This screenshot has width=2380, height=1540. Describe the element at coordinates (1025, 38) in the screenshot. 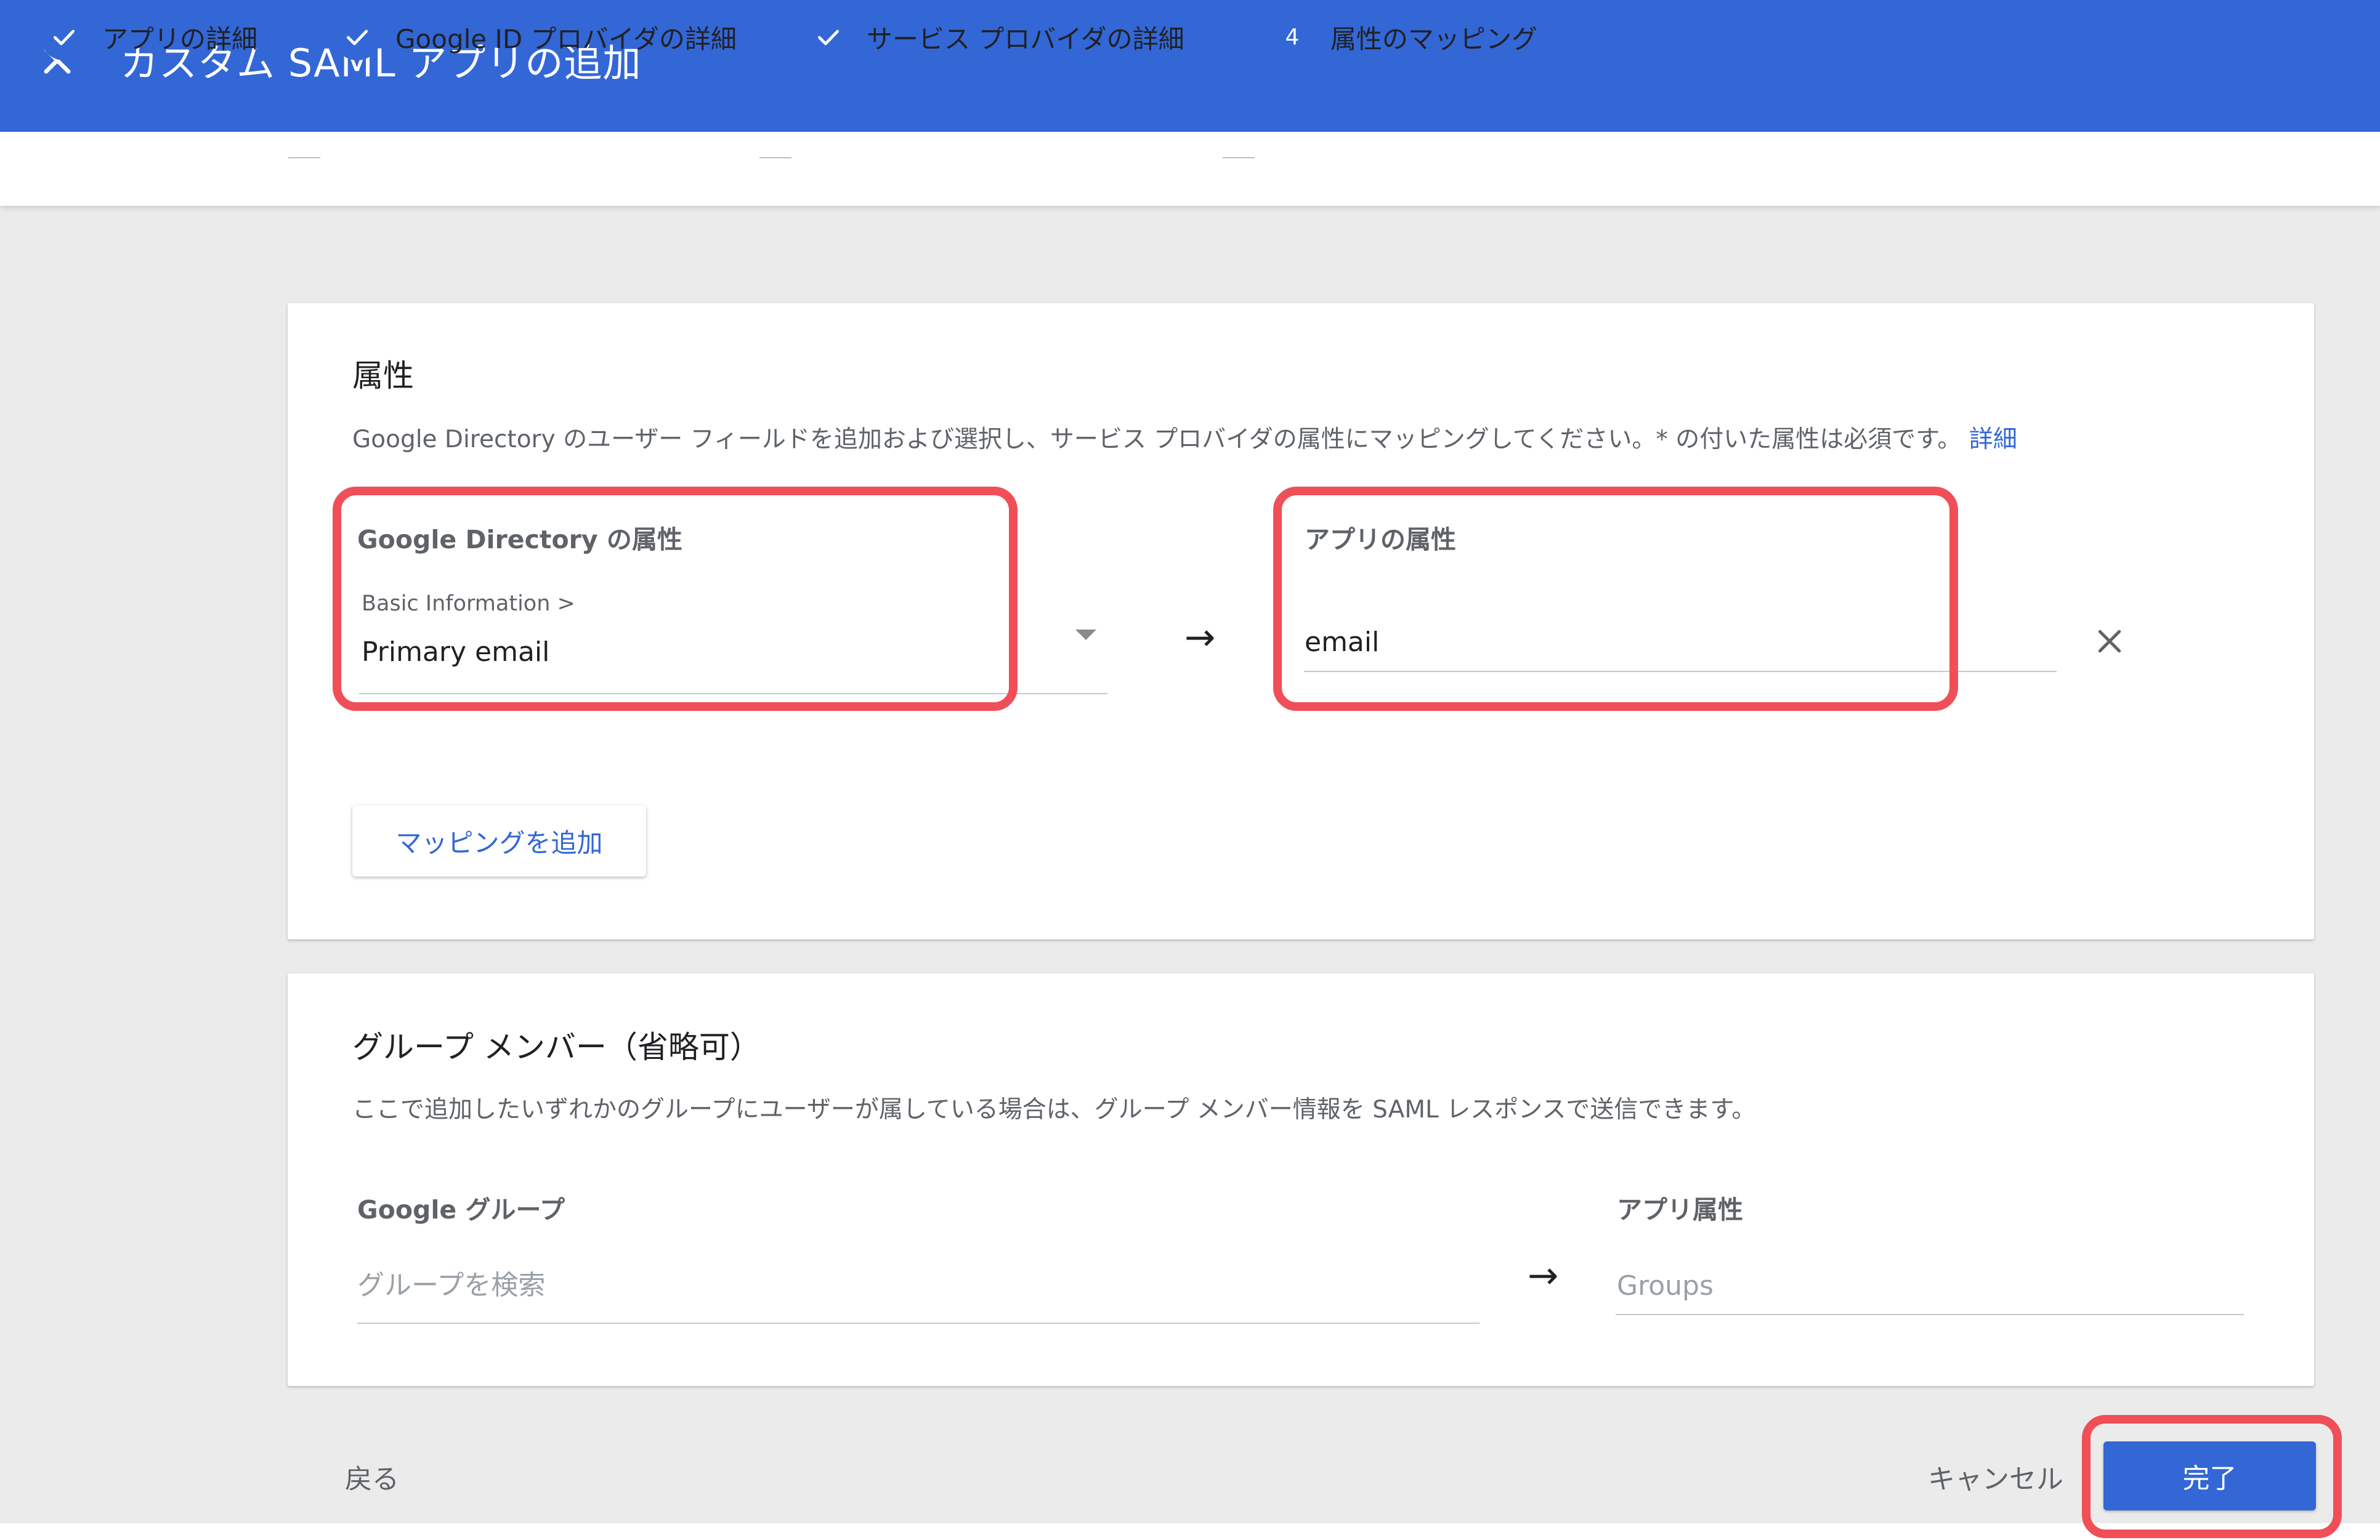

I see `step-label: サービス プロバイダの詳細` at that location.